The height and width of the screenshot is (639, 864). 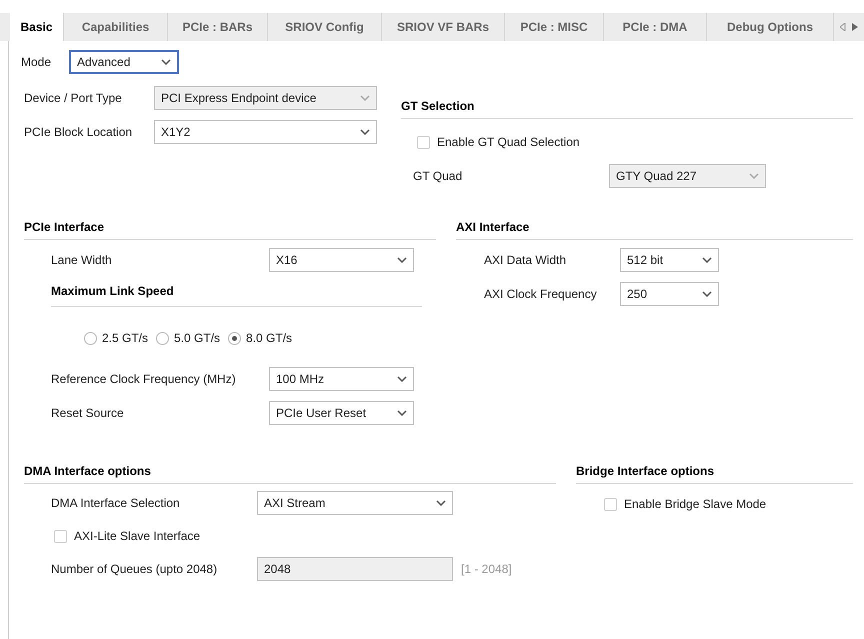 What do you see at coordinates (88, 413) in the screenshot?
I see `field-label: Reset Source` at bounding box center [88, 413].